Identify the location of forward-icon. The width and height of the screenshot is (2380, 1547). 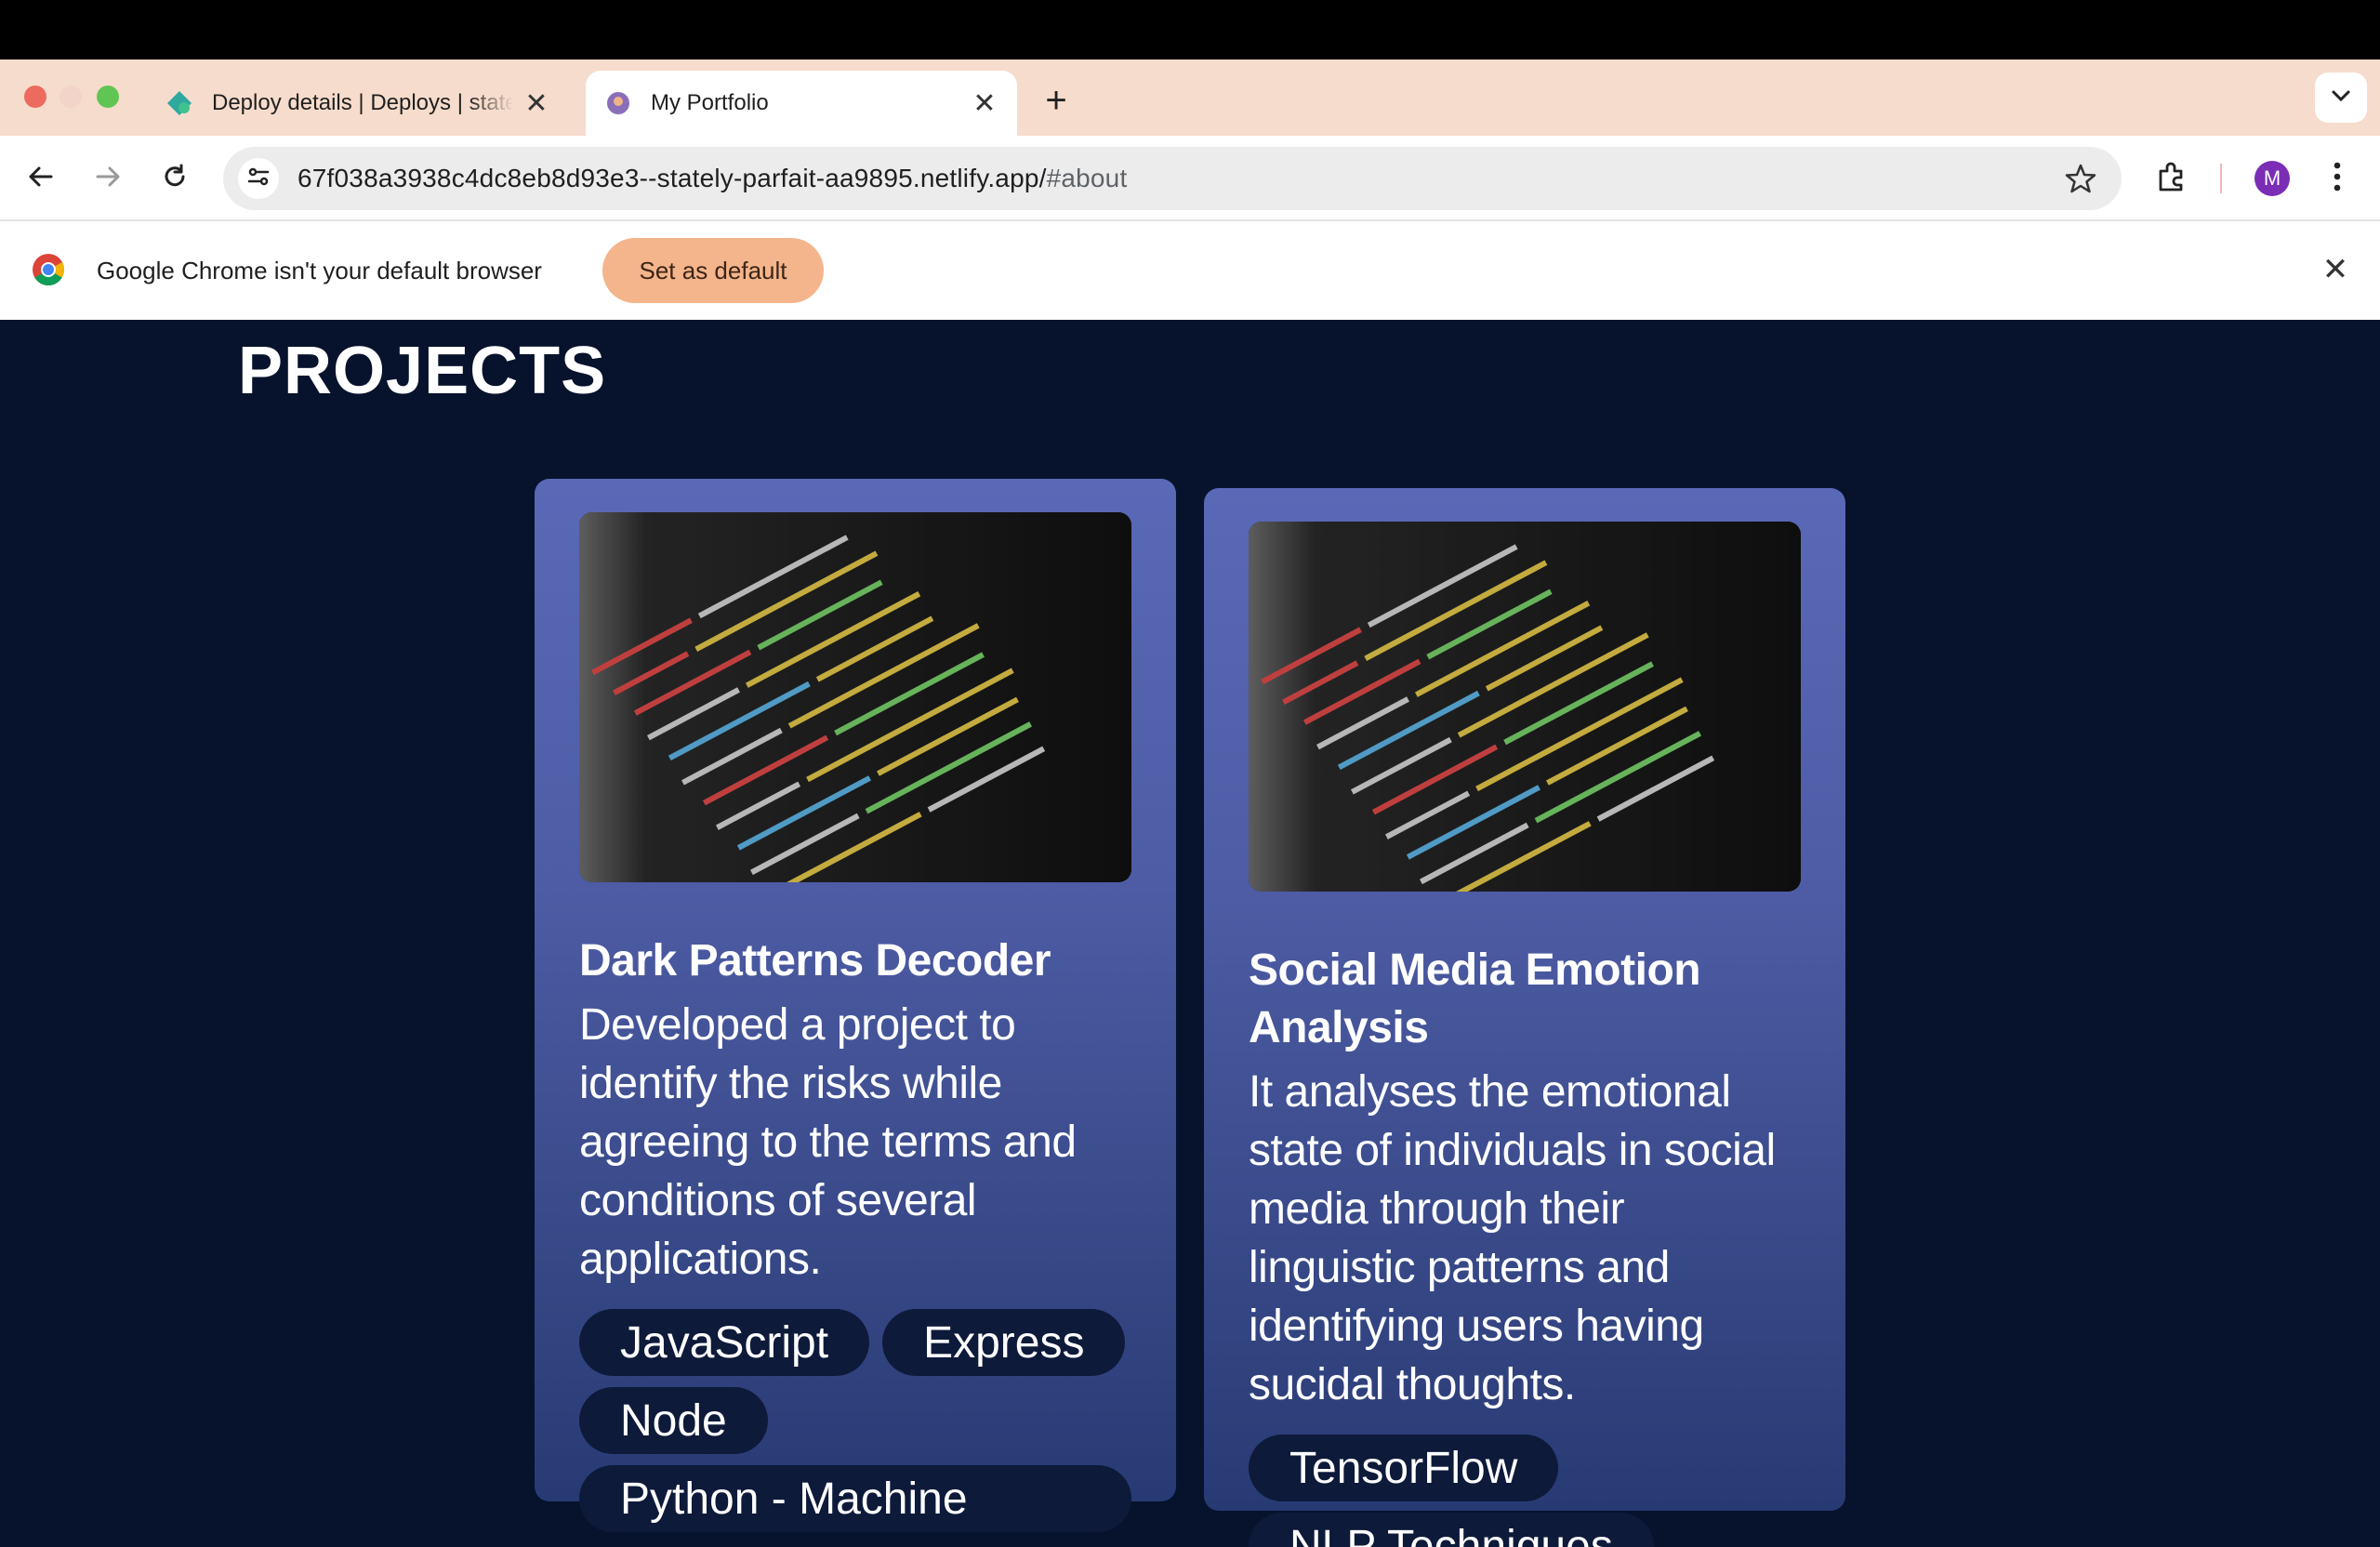
(108, 179).